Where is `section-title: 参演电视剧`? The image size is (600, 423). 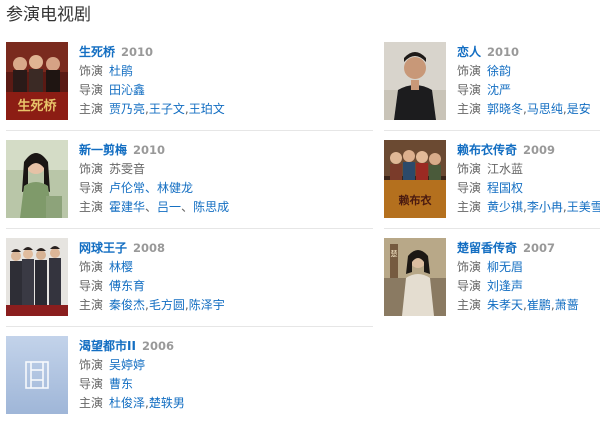
section-title: 参演电视剧 is located at coordinates (48, 15).